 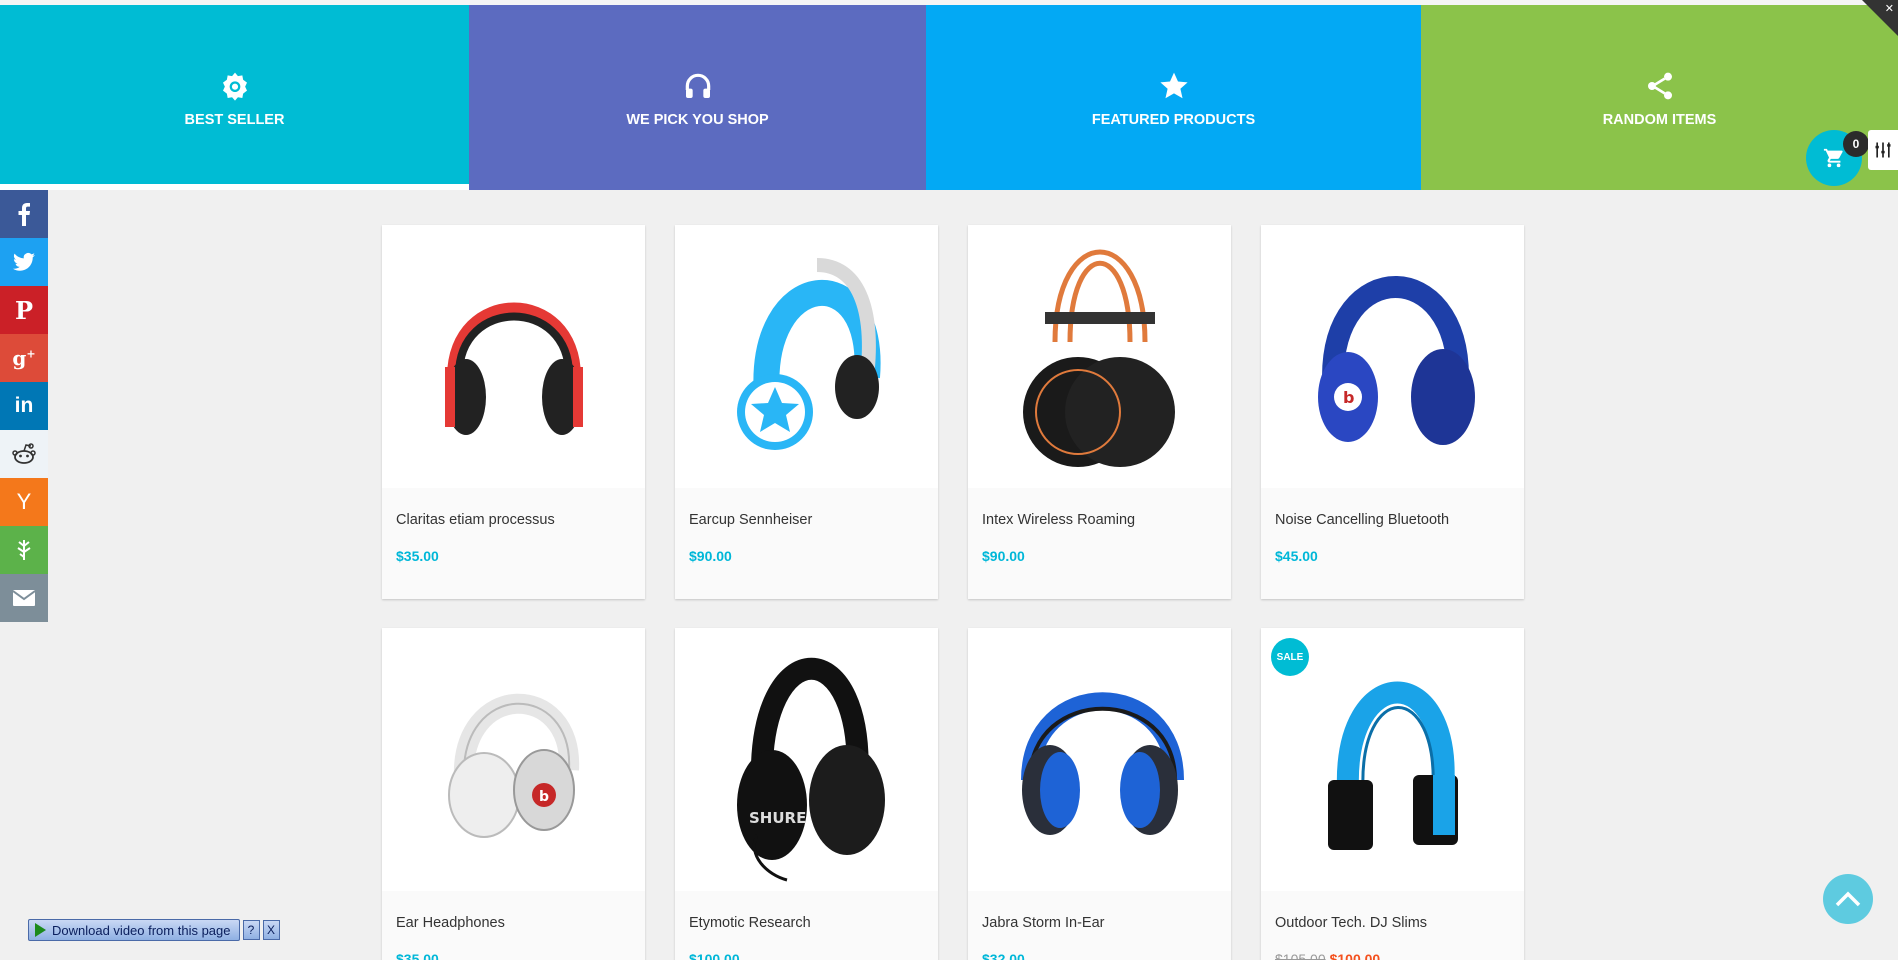 I want to click on tab-best-seller: BEST SELLER, so click(x=234, y=97).